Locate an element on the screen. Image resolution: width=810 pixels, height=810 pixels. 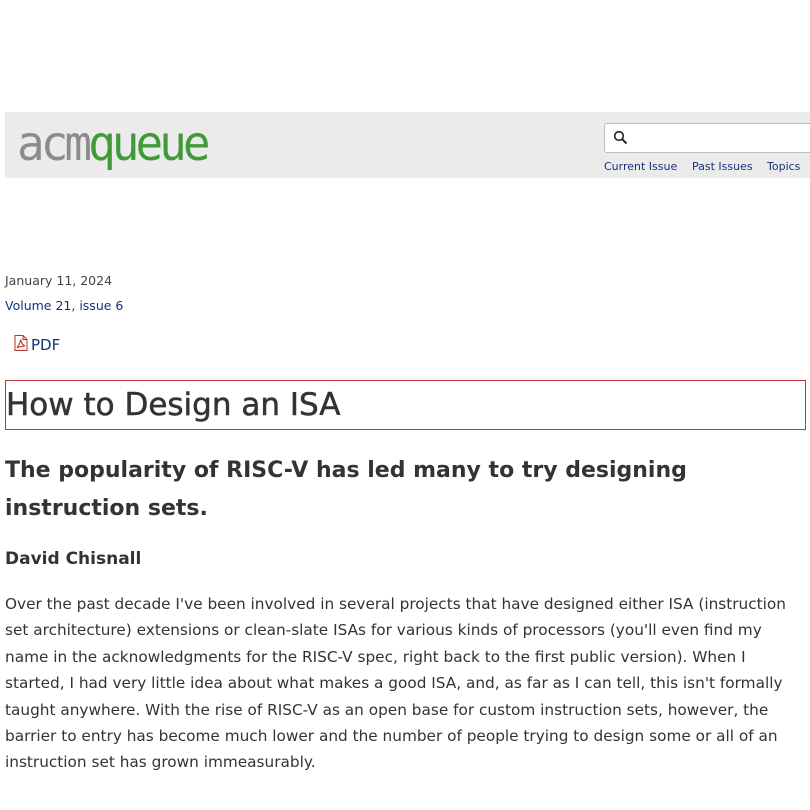
nav-label: Current Issue is located at coordinates (641, 166).